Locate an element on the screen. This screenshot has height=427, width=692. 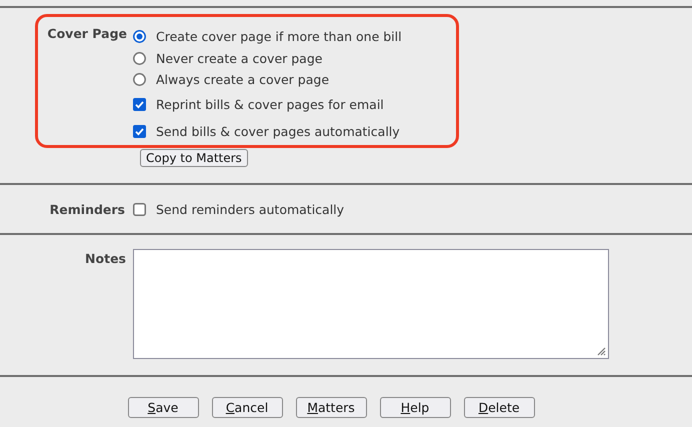
option-label: Always create a cover page is located at coordinates (243, 80).